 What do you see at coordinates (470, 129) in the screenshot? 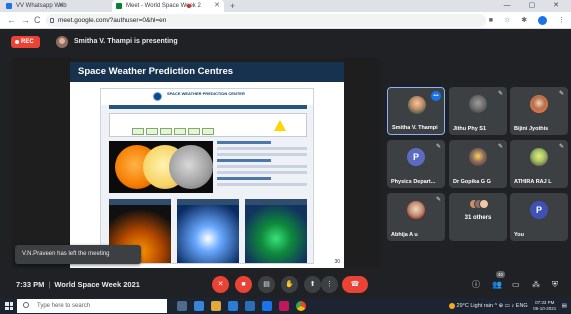
I see `participant-name: Jithu Phy S1` at bounding box center [470, 129].